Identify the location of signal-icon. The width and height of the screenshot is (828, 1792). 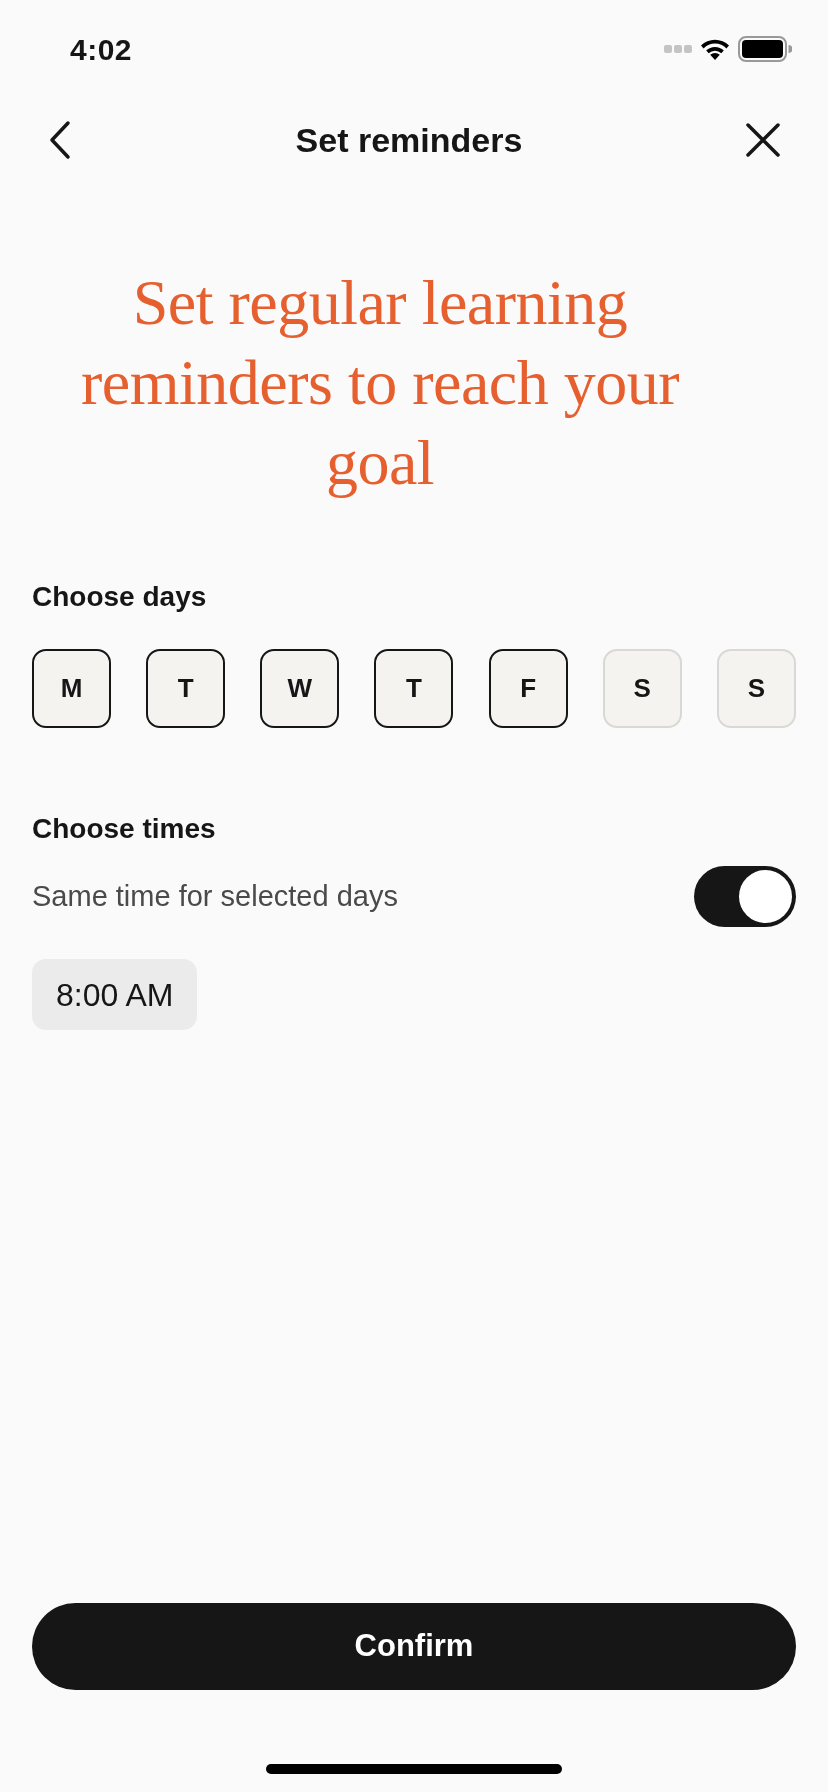
(678, 49).